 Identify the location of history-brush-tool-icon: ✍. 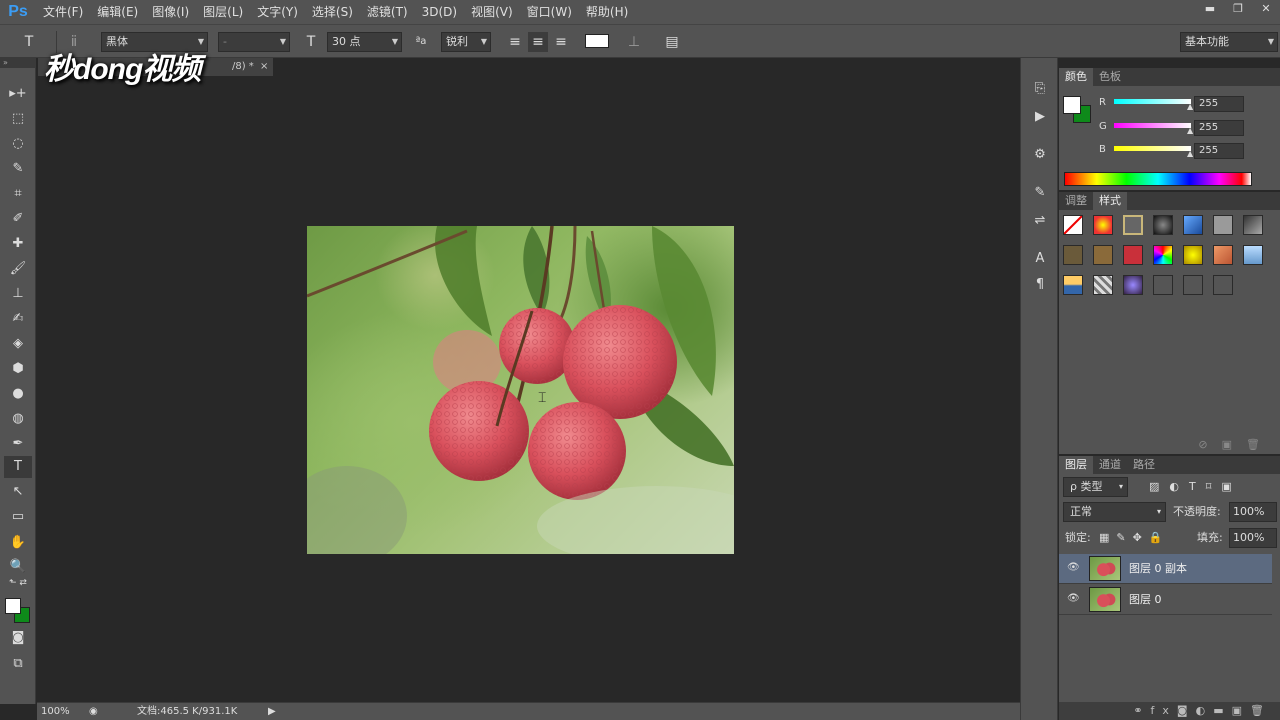
(18, 319).